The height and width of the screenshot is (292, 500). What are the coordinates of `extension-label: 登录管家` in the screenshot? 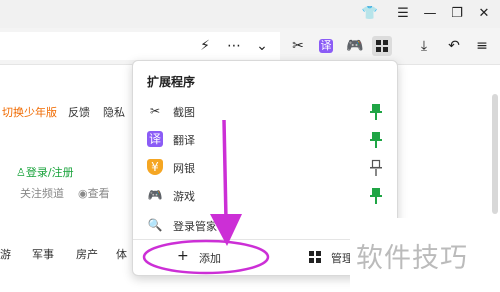 It's located at (195, 226).